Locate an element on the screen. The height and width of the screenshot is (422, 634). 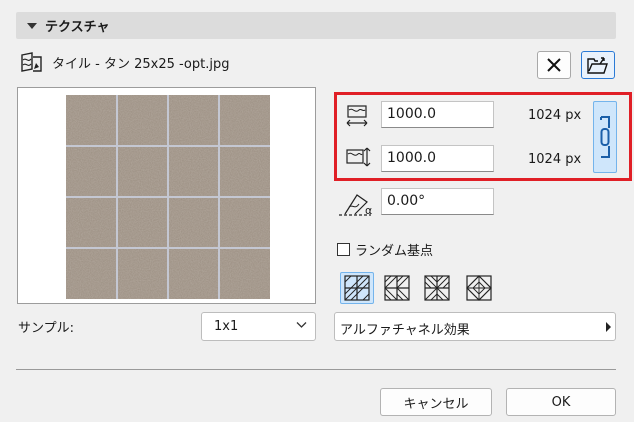
chain-link-icon is located at coordinates (605, 137).